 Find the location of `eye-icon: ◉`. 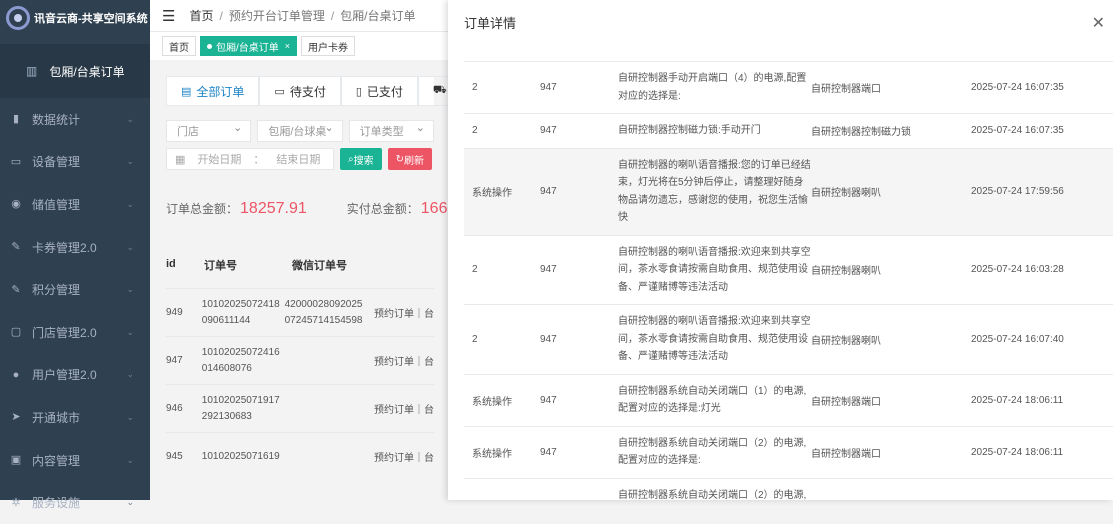

eye-icon: ◉ is located at coordinates (16, 204).